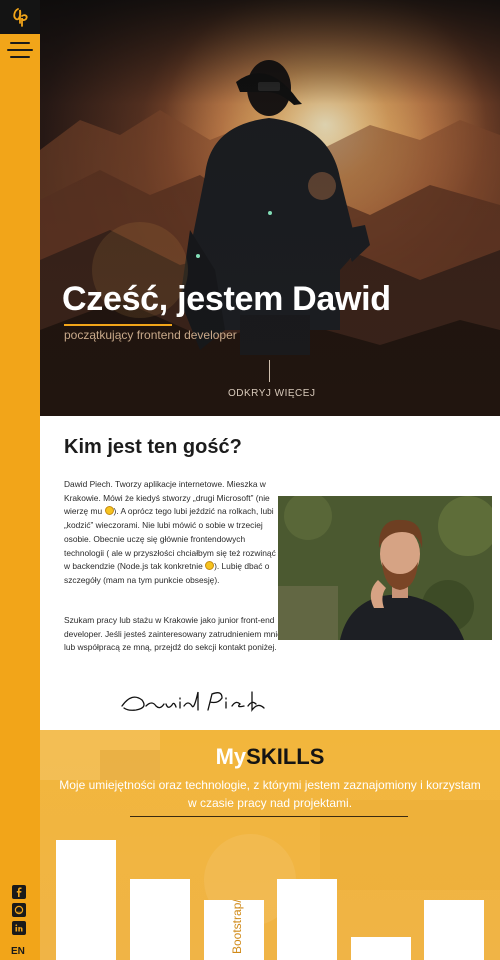 This screenshot has width=500, height=960. What do you see at coordinates (269, 816) in the screenshot?
I see `skills-divider` at bounding box center [269, 816].